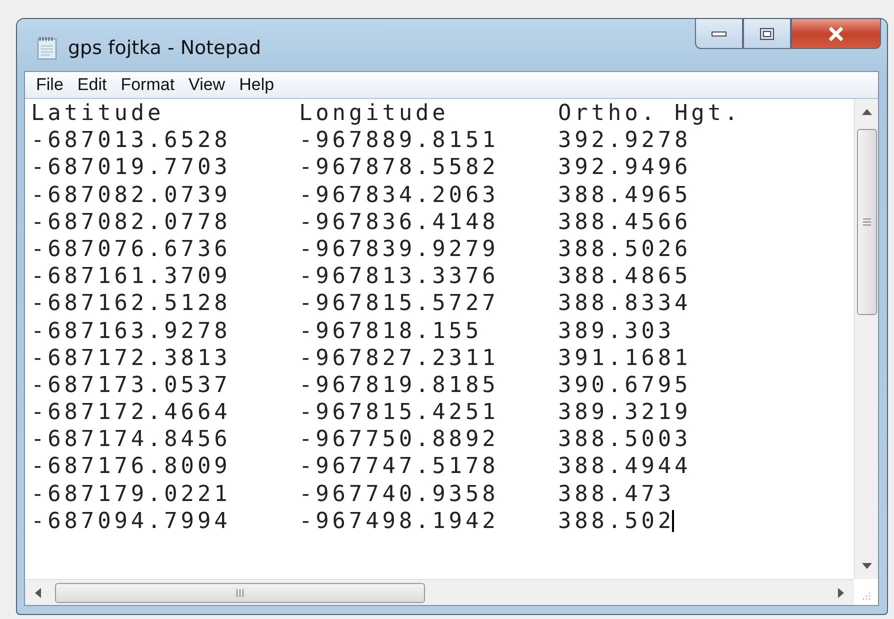 The image size is (894, 619). I want to click on text-line-field: -687162.5128, so click(131, 304).